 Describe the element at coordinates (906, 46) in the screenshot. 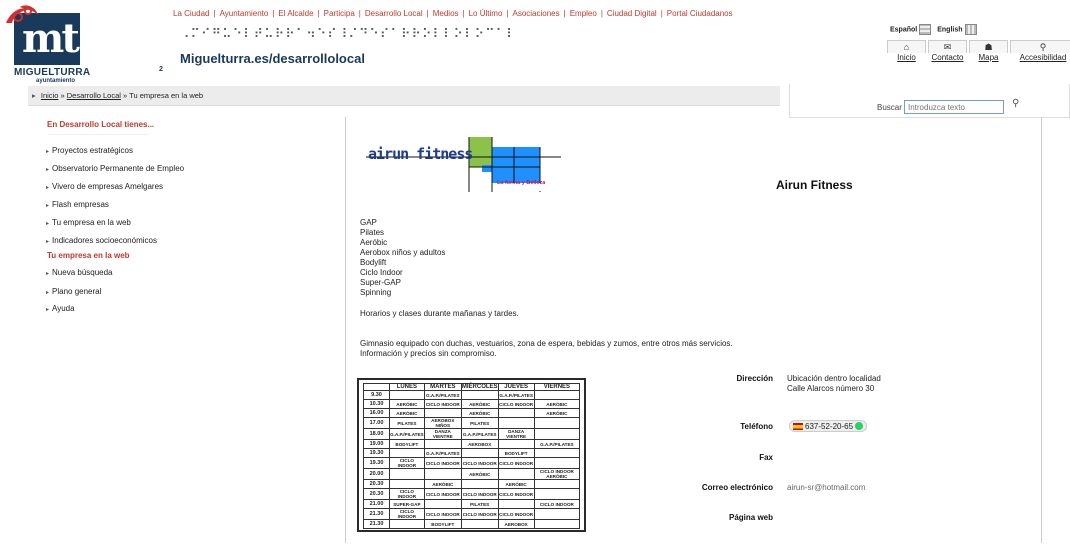

I see `home-icon: ⌂` at that location.